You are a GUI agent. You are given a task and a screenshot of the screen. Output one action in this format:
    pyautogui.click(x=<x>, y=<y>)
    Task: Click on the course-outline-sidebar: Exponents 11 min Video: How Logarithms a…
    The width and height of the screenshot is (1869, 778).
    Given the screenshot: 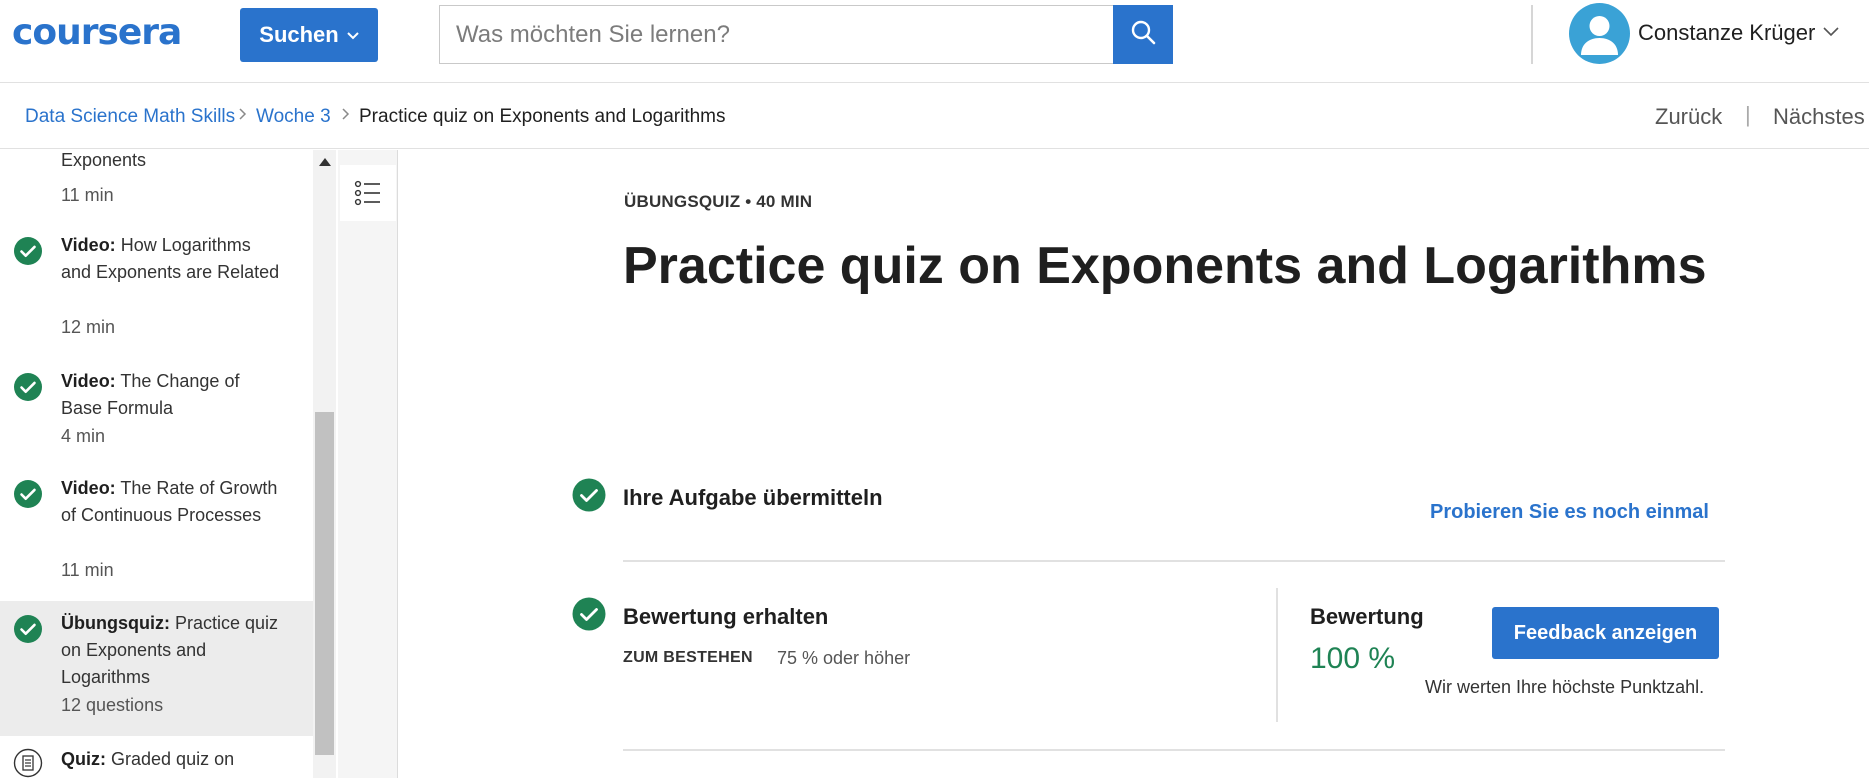 What is the action you would take?
    pyautogui.click(x=156, y=464)
    